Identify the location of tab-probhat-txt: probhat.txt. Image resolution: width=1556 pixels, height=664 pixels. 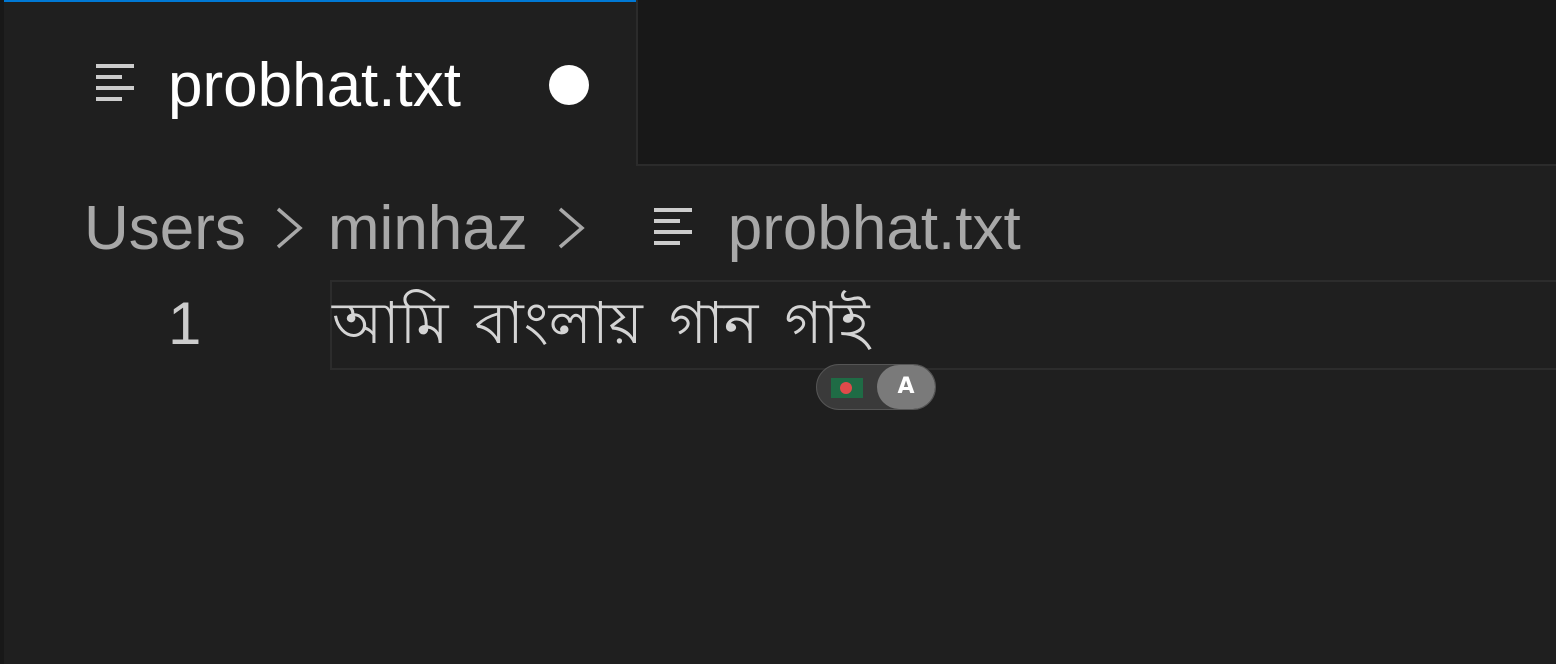
(320, 84).